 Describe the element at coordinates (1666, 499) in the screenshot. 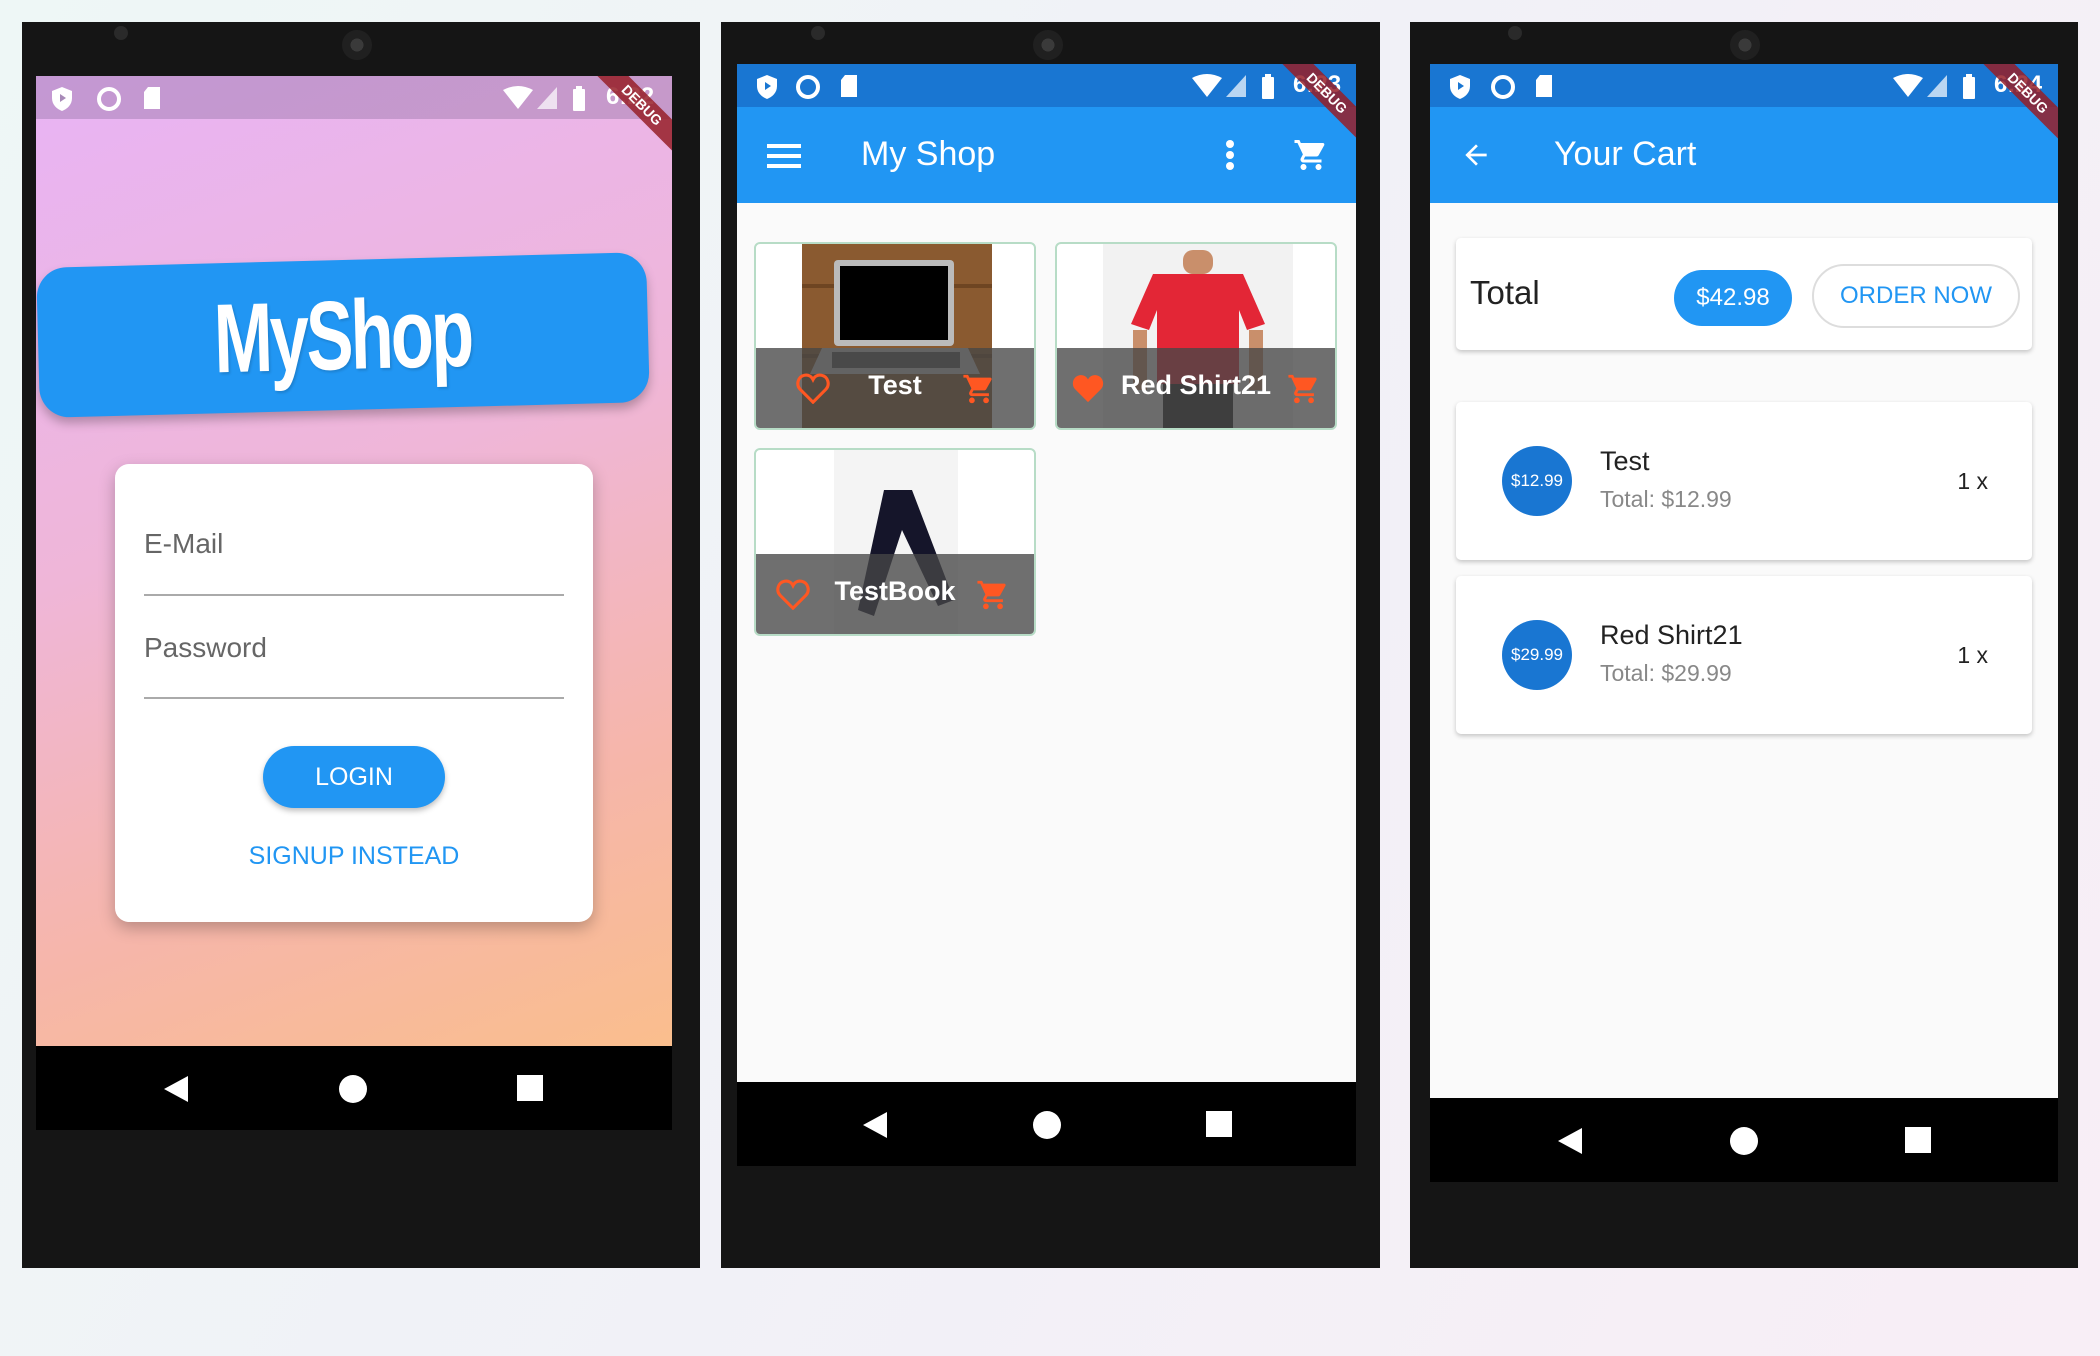

I see `item-subtotal: Total: $12.99` at that location.